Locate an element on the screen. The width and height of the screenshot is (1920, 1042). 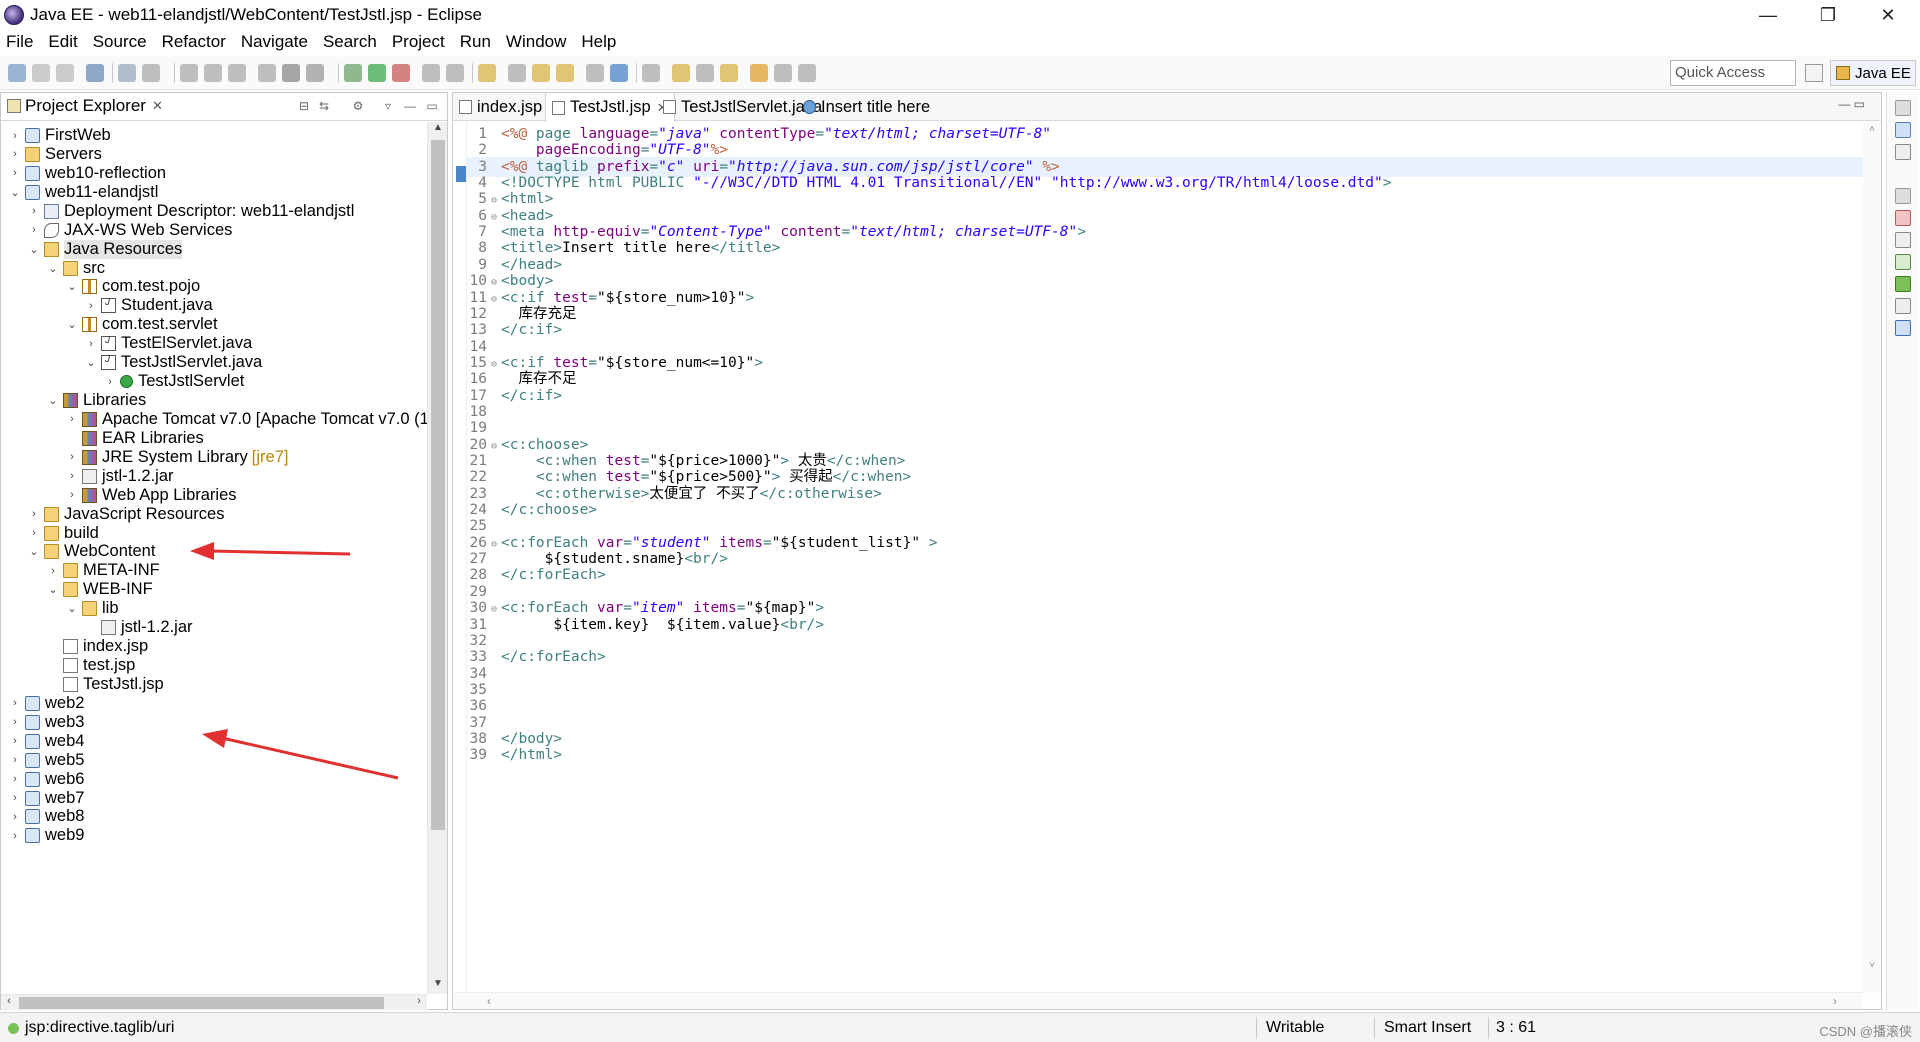
scroll-right-icon: › is located at coordinates (419, 1003).